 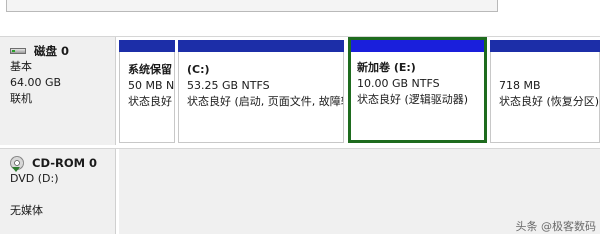 I want to click on partition-size: 50 MB NTFS, so click(x=151, y=85).